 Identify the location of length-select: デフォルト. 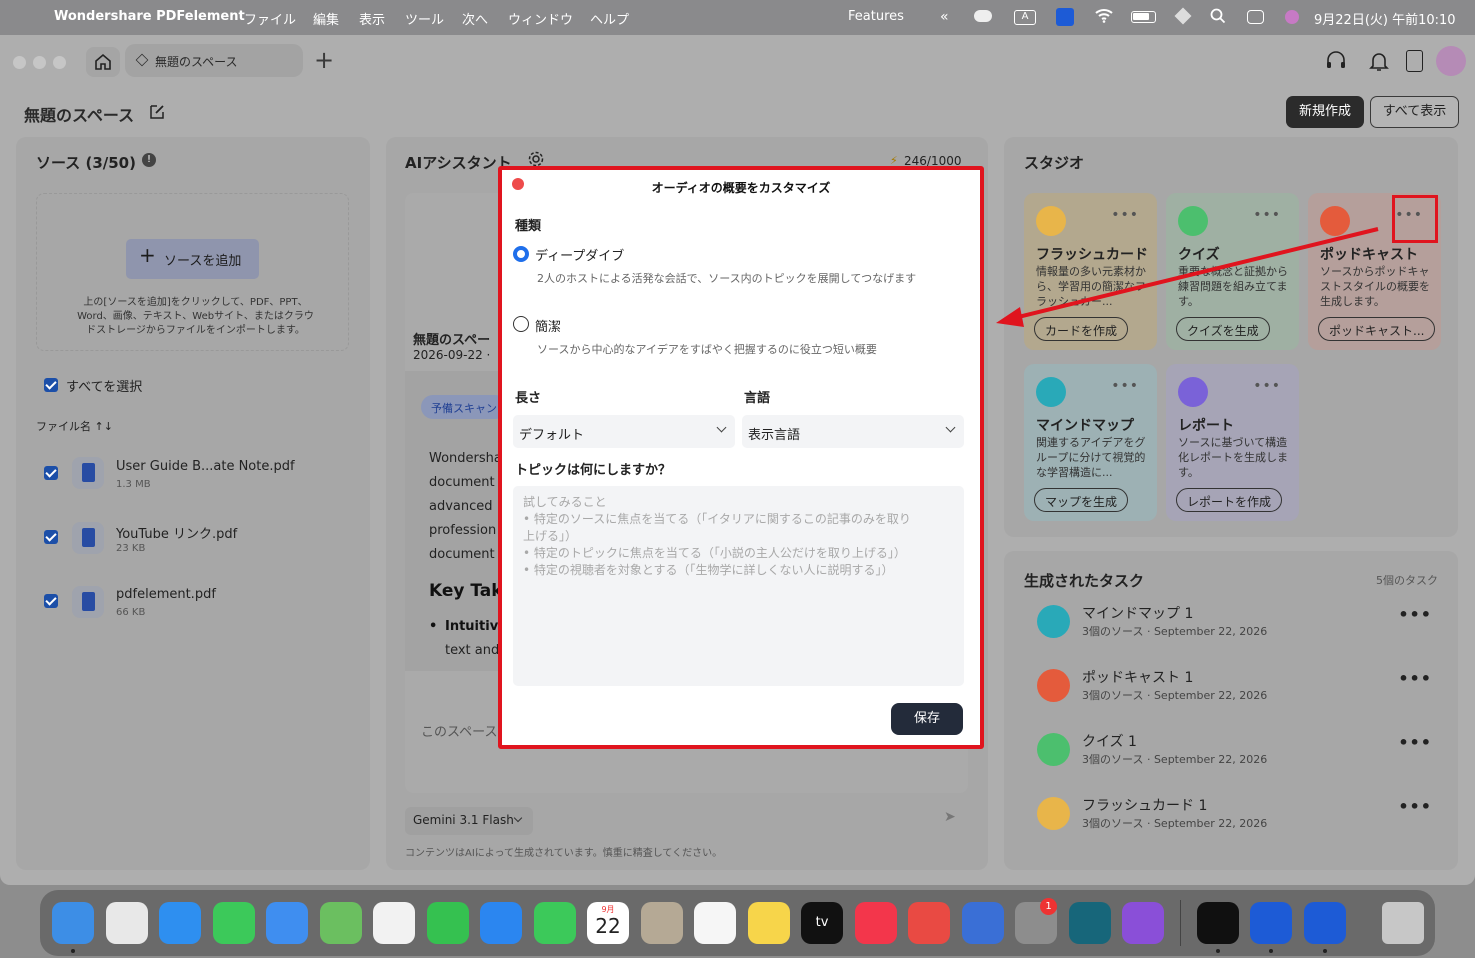
(624, 431).